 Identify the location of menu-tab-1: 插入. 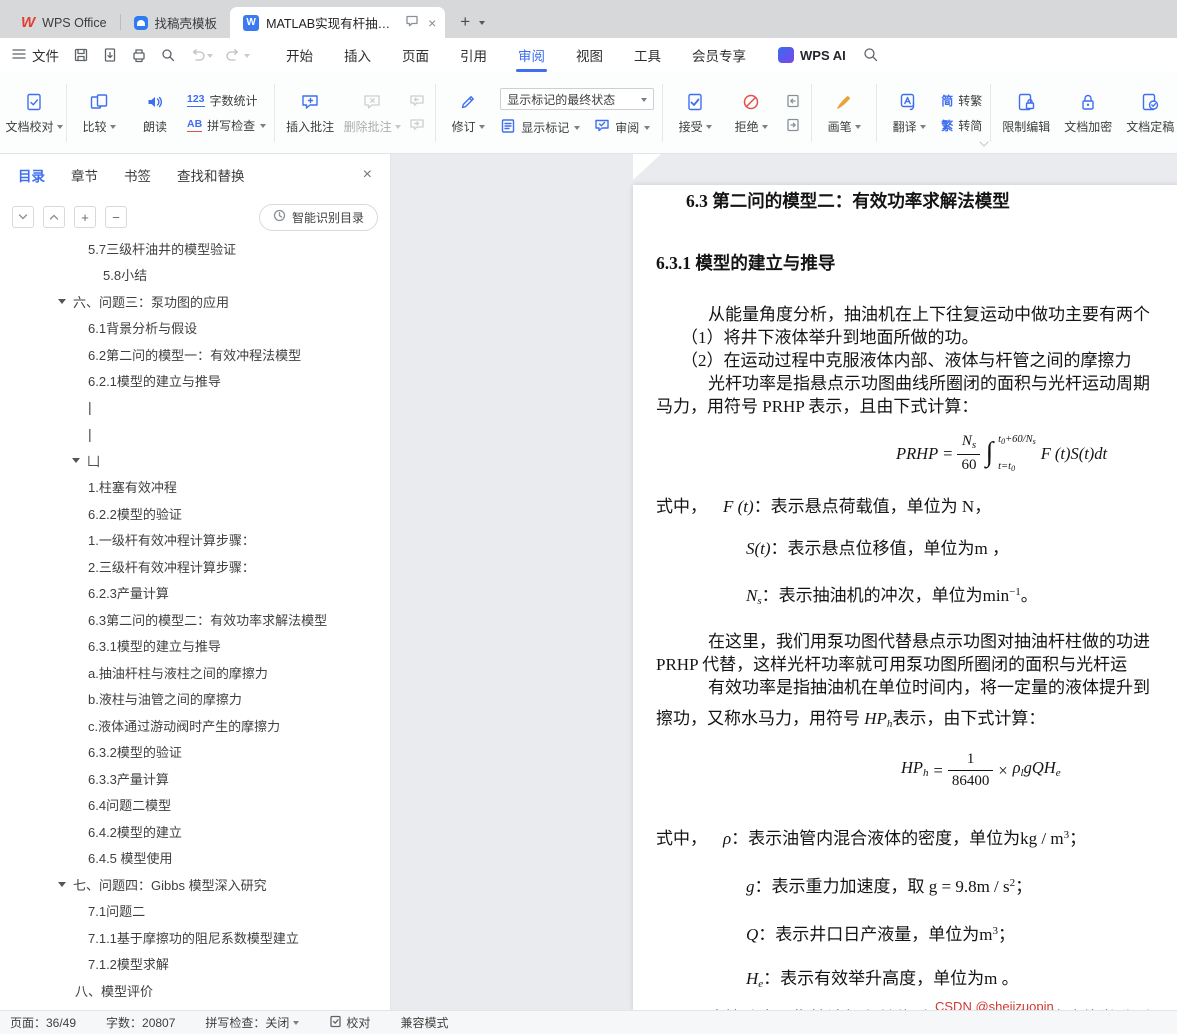
(357, 55).